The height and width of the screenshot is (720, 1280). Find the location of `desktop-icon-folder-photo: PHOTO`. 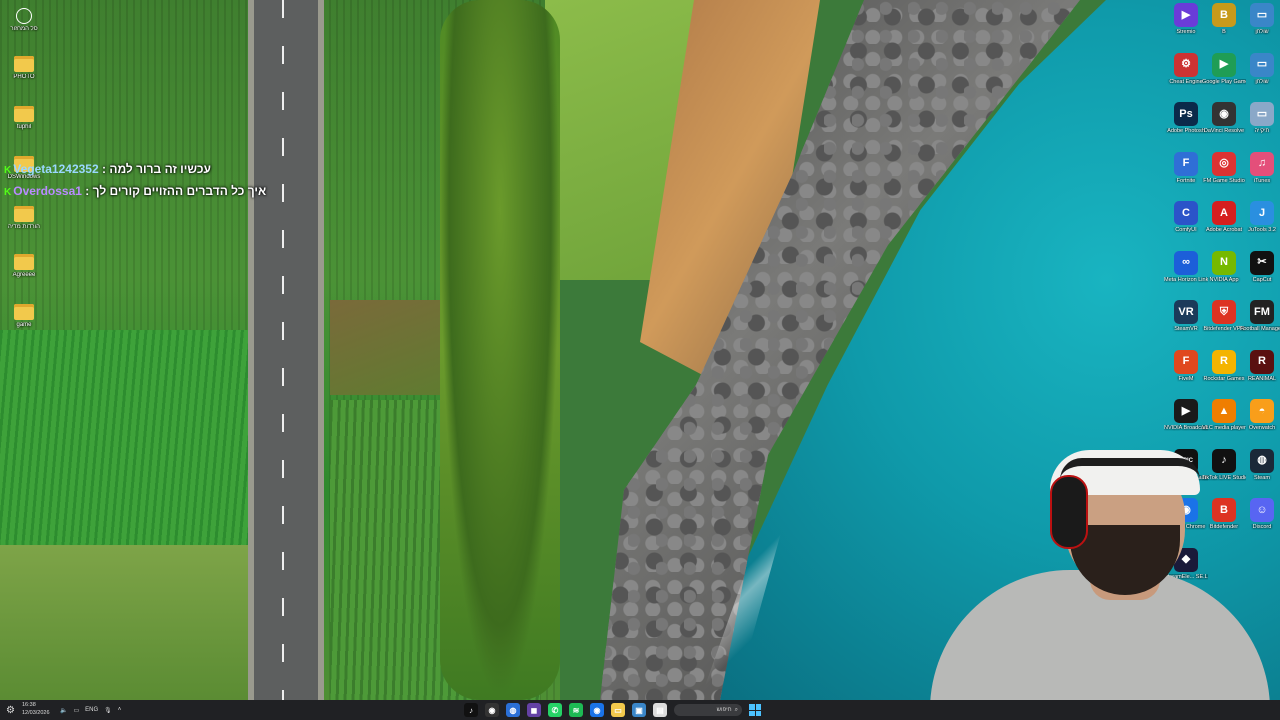

desktop-icon-folder-photo: PHOTO is located at coordinates (24, 68).